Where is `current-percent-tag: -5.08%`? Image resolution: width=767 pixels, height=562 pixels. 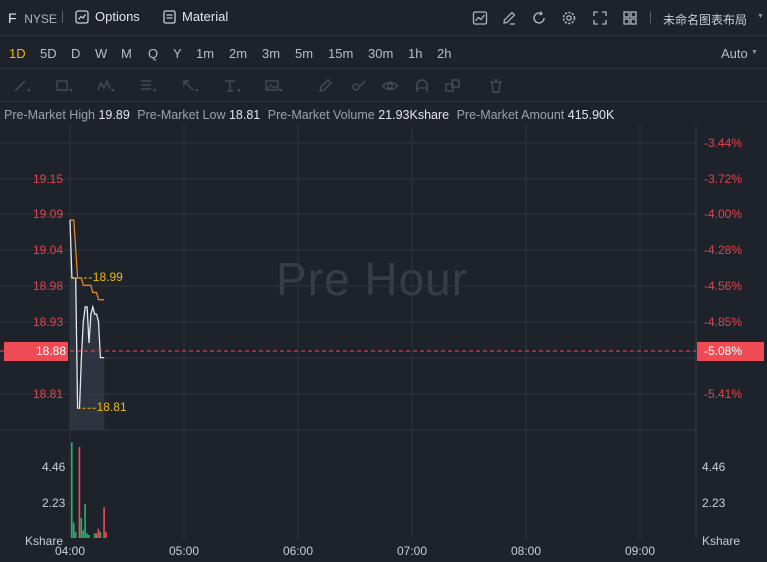 current-percent-tag: -5.08% is located at coordinates (730, 351).